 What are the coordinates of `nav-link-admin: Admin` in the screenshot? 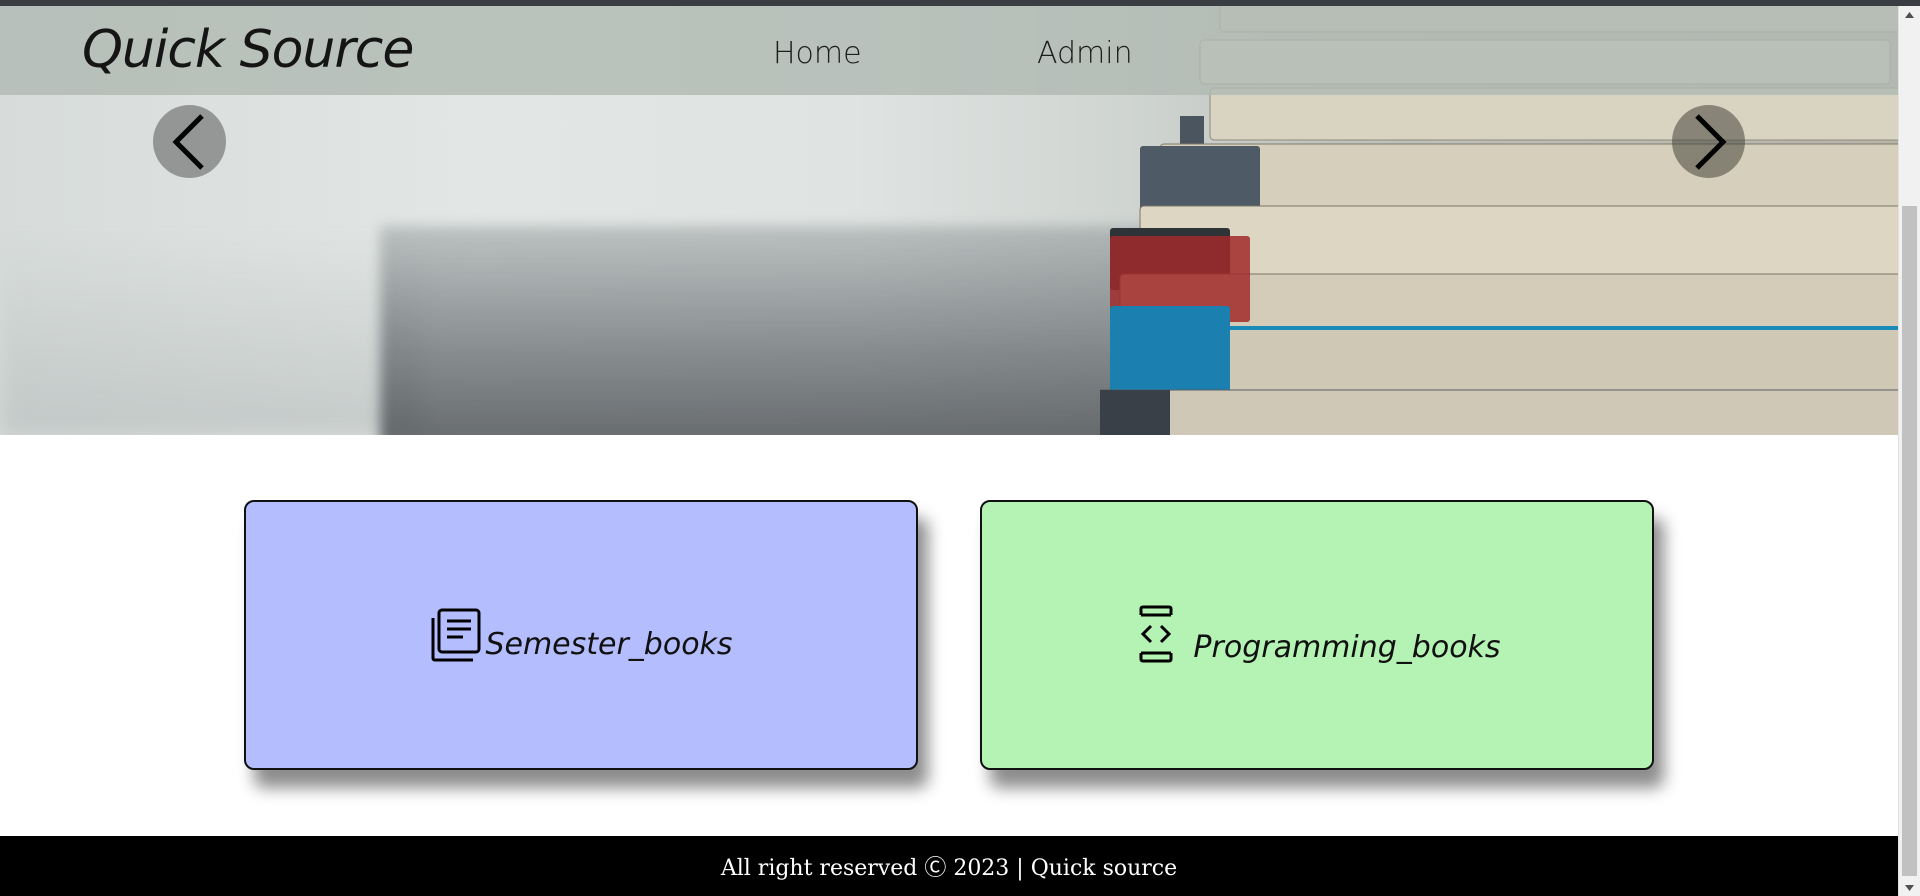 It's located at (1085, 53).